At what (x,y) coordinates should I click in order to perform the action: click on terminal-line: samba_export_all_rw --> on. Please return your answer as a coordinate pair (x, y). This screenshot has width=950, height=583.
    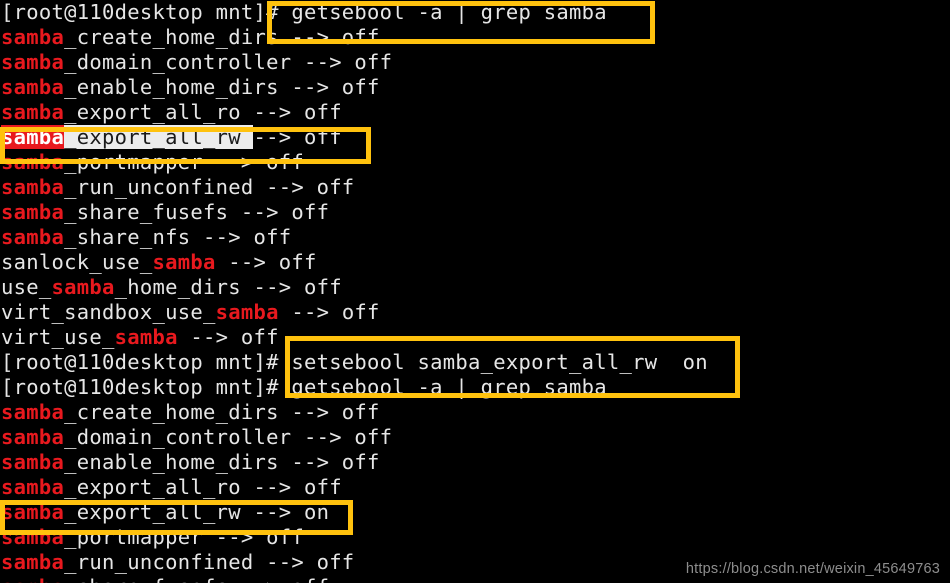
    Looking at the image, I should click on (475, 512).